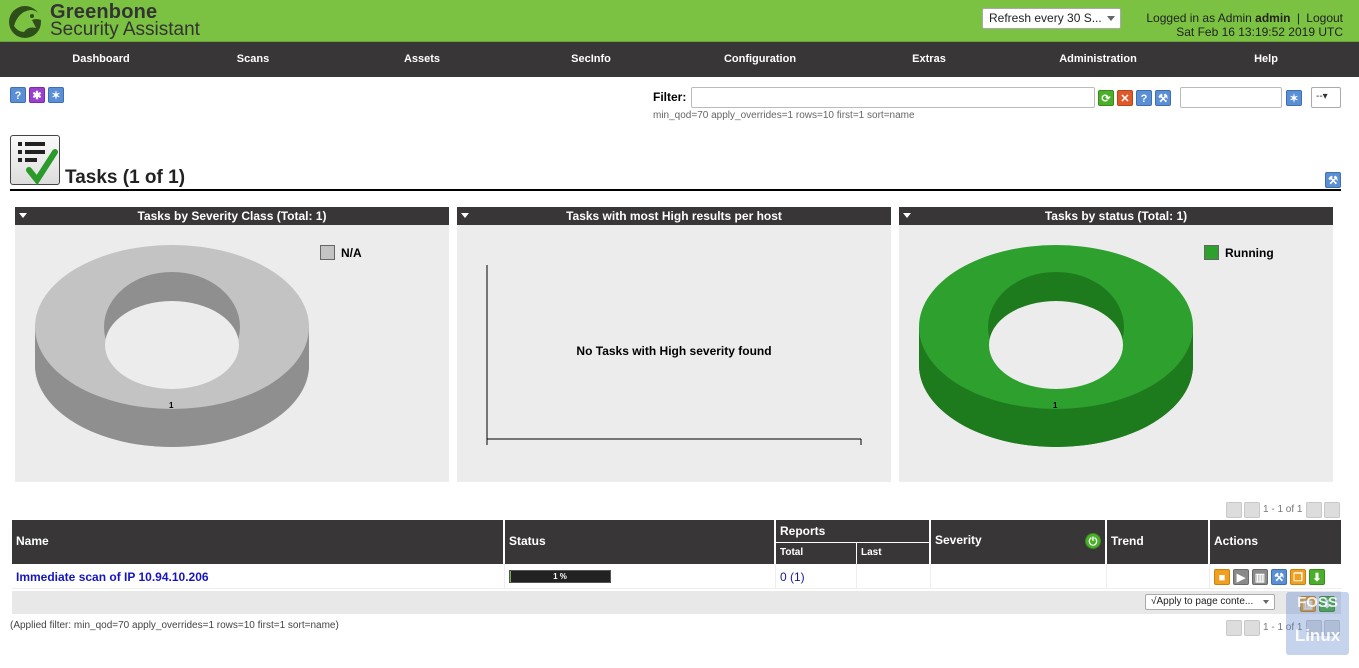 The width and height of the screenshot is (1359, 668). Describe the element at coordinates (792, 577) in the screenshot. I see `reports-total-link: 0 (1)` at that location.